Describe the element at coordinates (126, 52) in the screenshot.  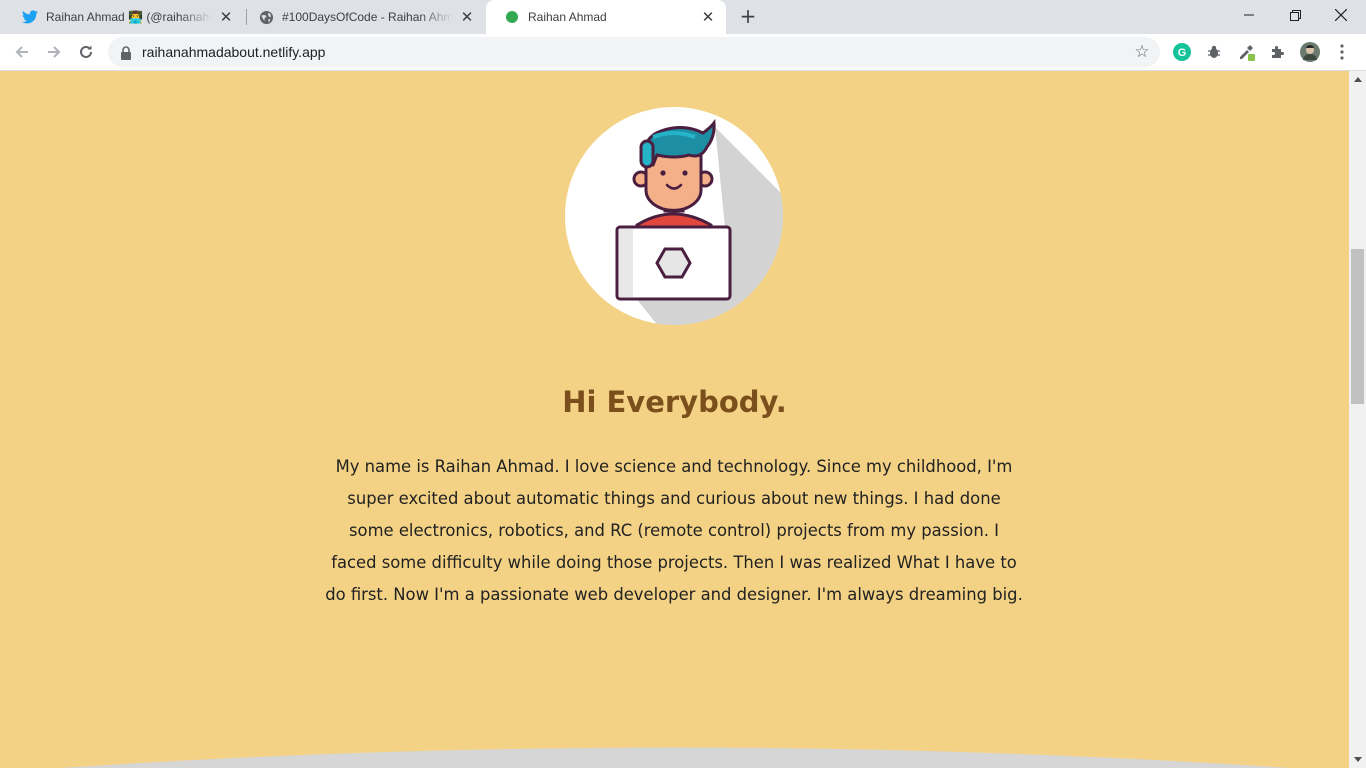
I see `lock-icon` at that location.